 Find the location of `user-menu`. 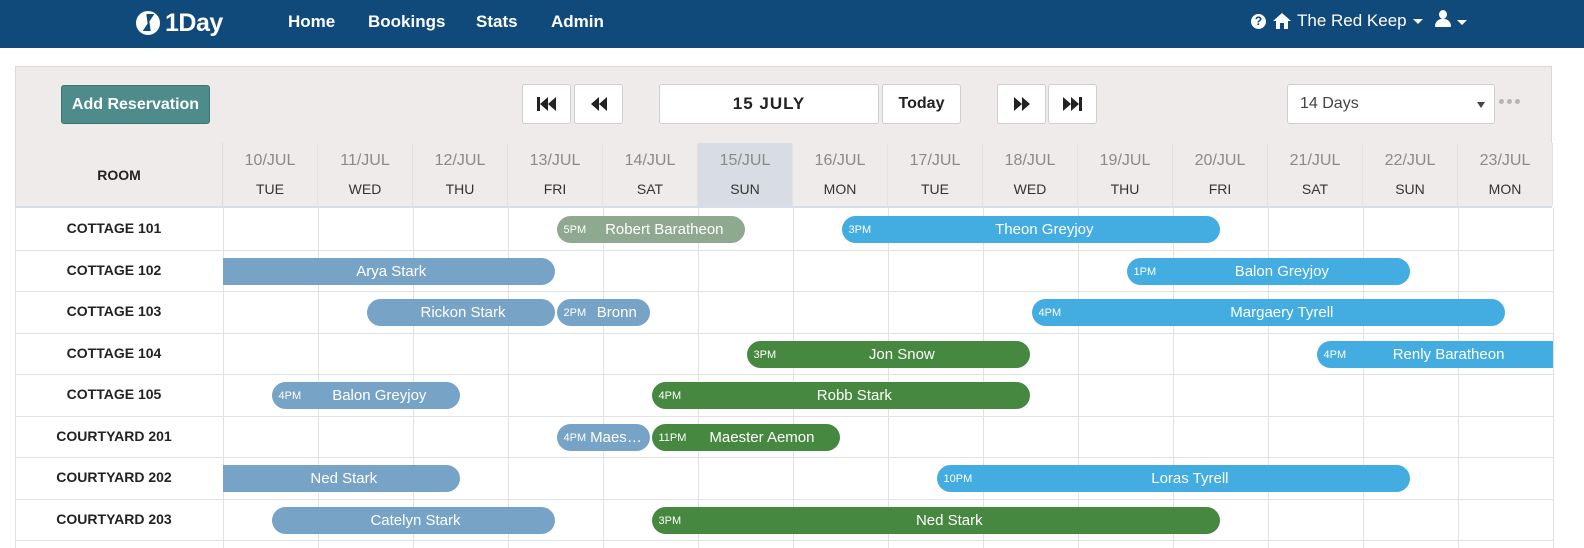

user-menu is located at coordinates (1450, 21).